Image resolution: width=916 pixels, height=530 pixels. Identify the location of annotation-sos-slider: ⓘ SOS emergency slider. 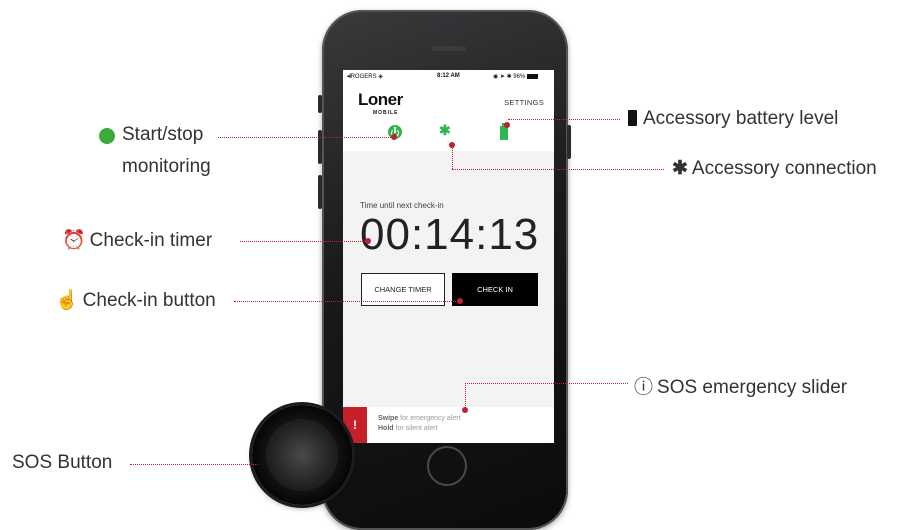
(741, 387).